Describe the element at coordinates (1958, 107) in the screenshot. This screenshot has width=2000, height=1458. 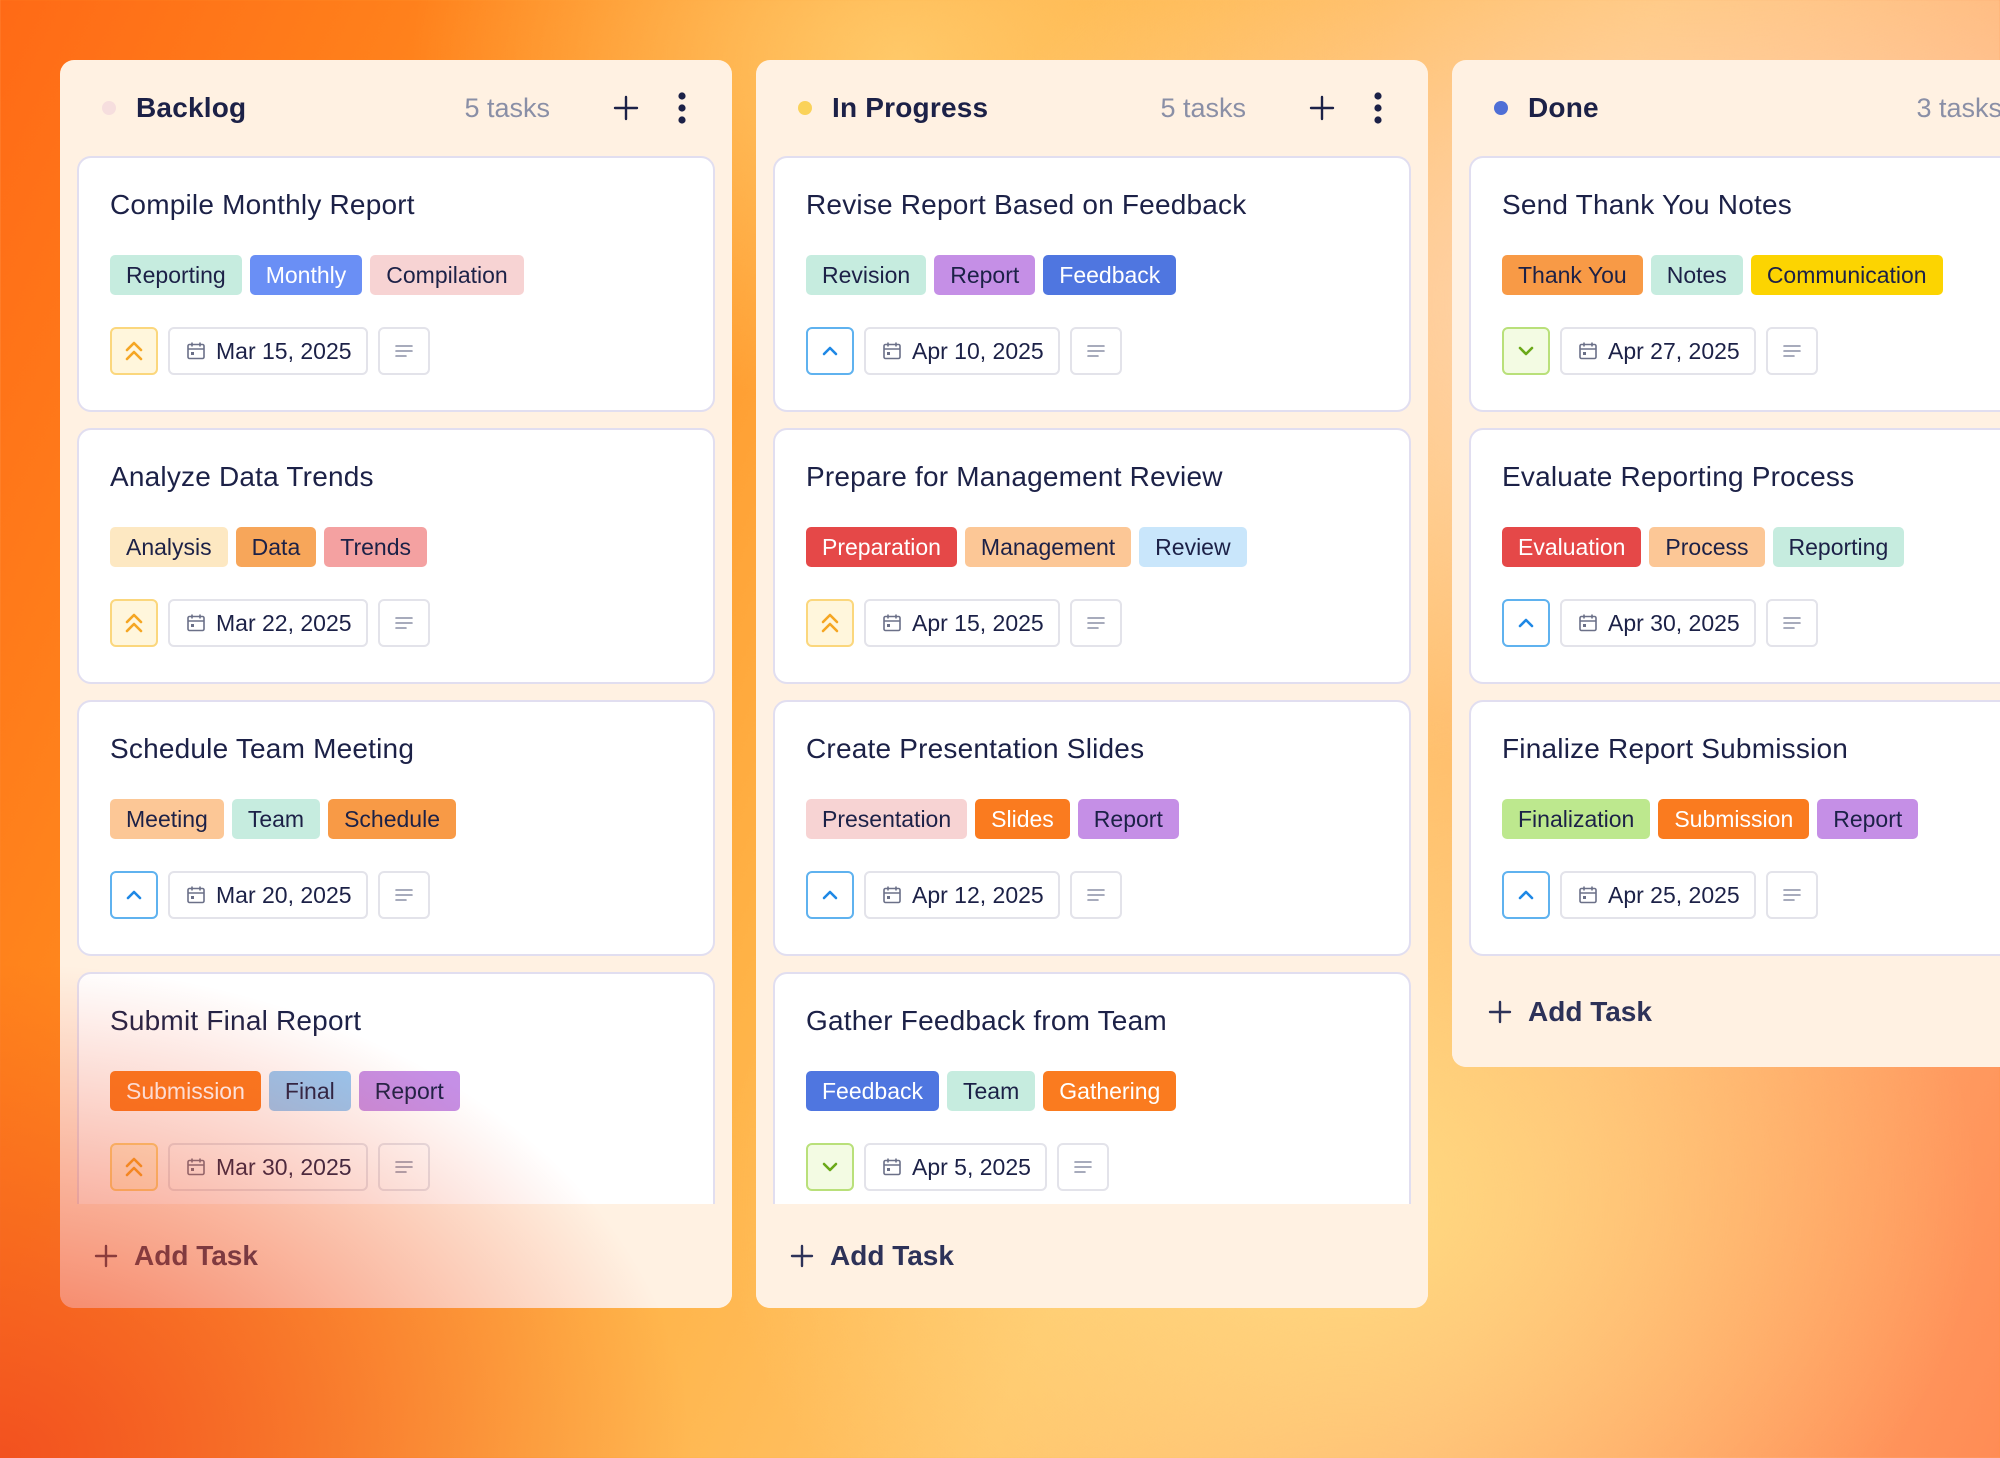
I see `column-task-count: 3 tasks` at that location.